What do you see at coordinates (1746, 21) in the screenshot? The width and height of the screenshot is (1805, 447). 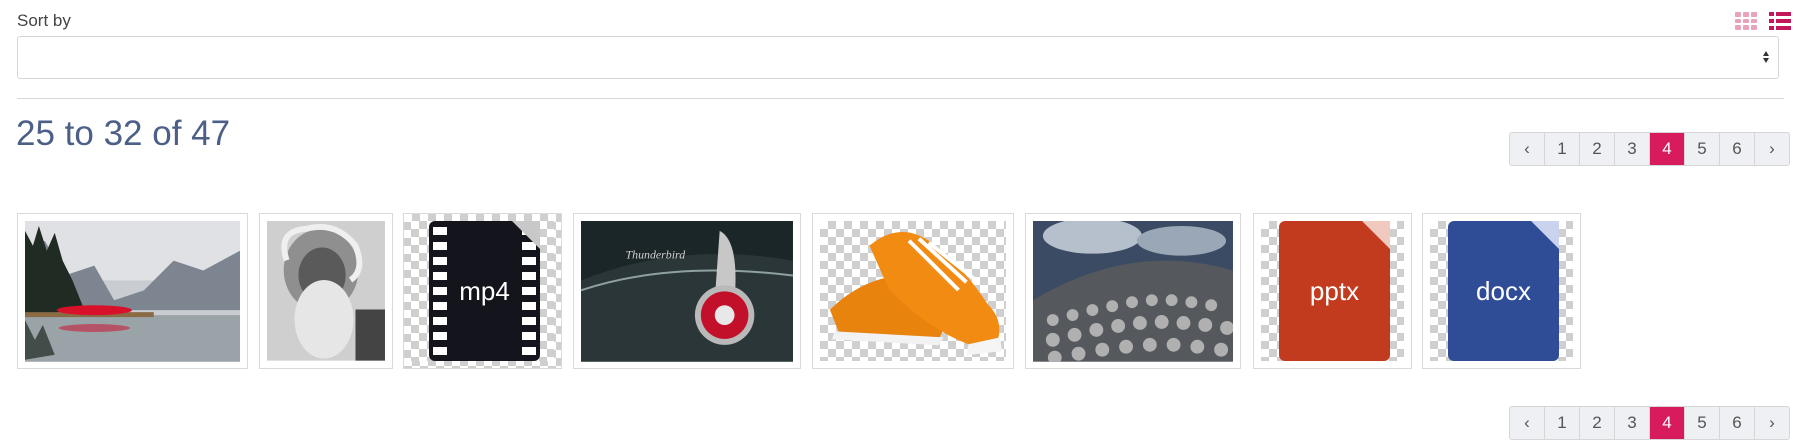 I see `grid-view-icon` at bounding box center [1746, 21].